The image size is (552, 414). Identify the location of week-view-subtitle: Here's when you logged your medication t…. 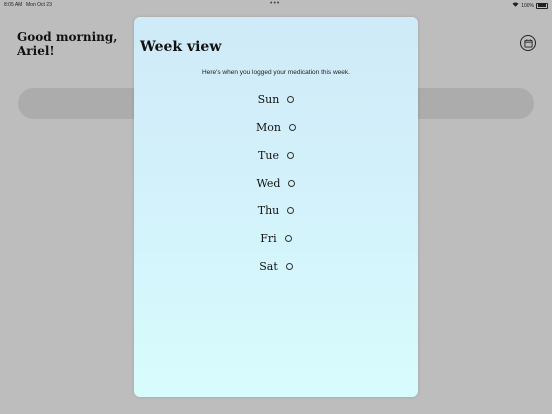
(276, 72).